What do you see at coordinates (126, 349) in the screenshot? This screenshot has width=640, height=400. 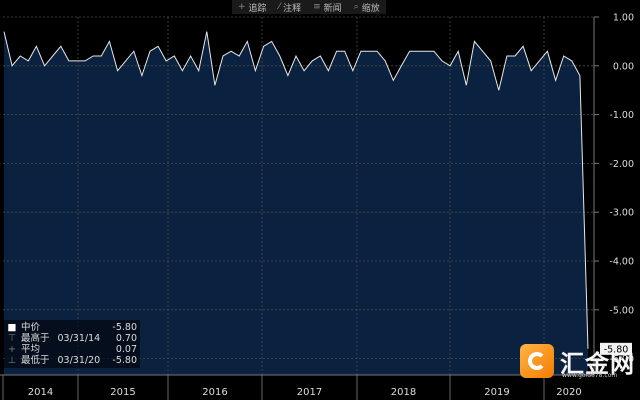 I see `legend-value: 0.07` at bounding box center [126, 349].